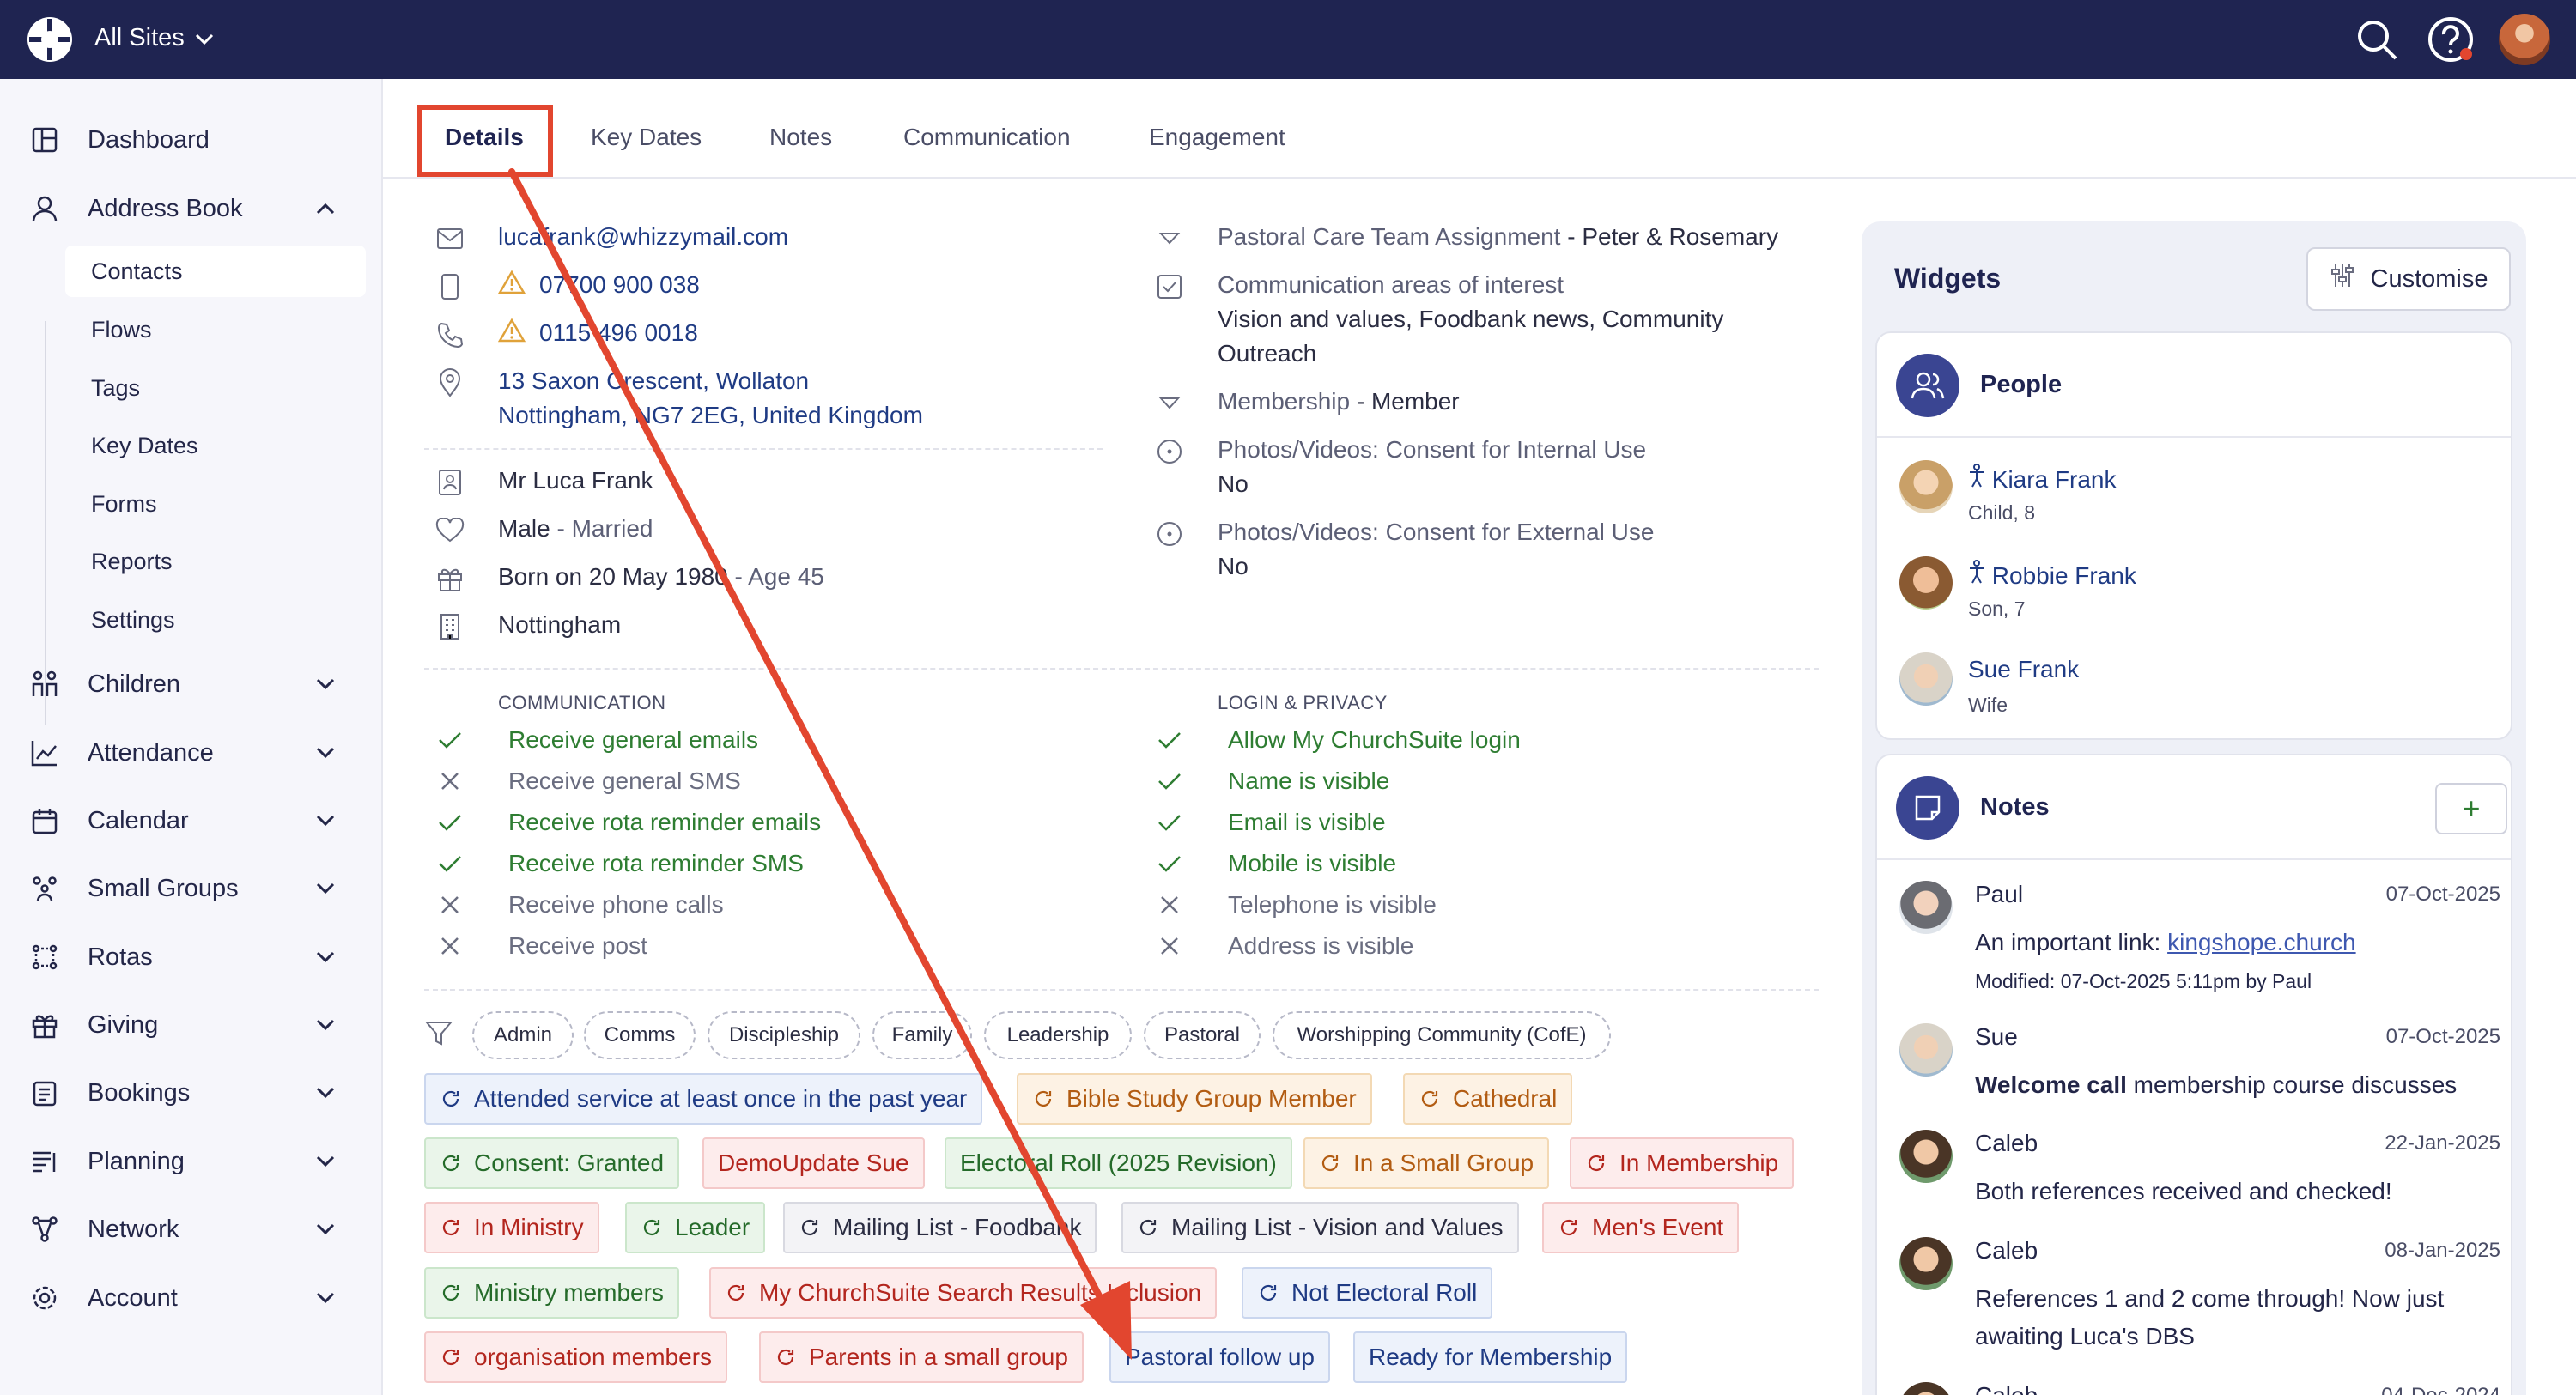  What do you see at coordinates (215, 446) in the screenshot?
I see `sidebar-subitem-key-dates: Key Dates` at bounding box center [215, 446].